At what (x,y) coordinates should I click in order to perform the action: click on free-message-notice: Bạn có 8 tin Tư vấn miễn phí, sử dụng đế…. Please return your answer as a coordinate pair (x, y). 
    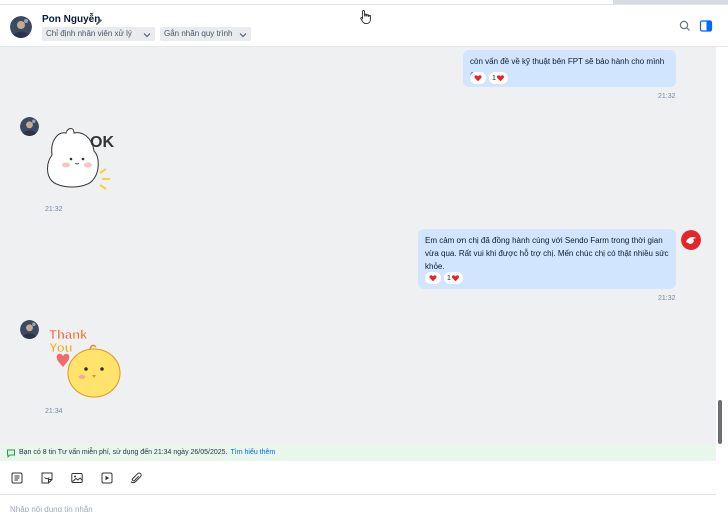
    Looking at the image, I should click on (358, 453).